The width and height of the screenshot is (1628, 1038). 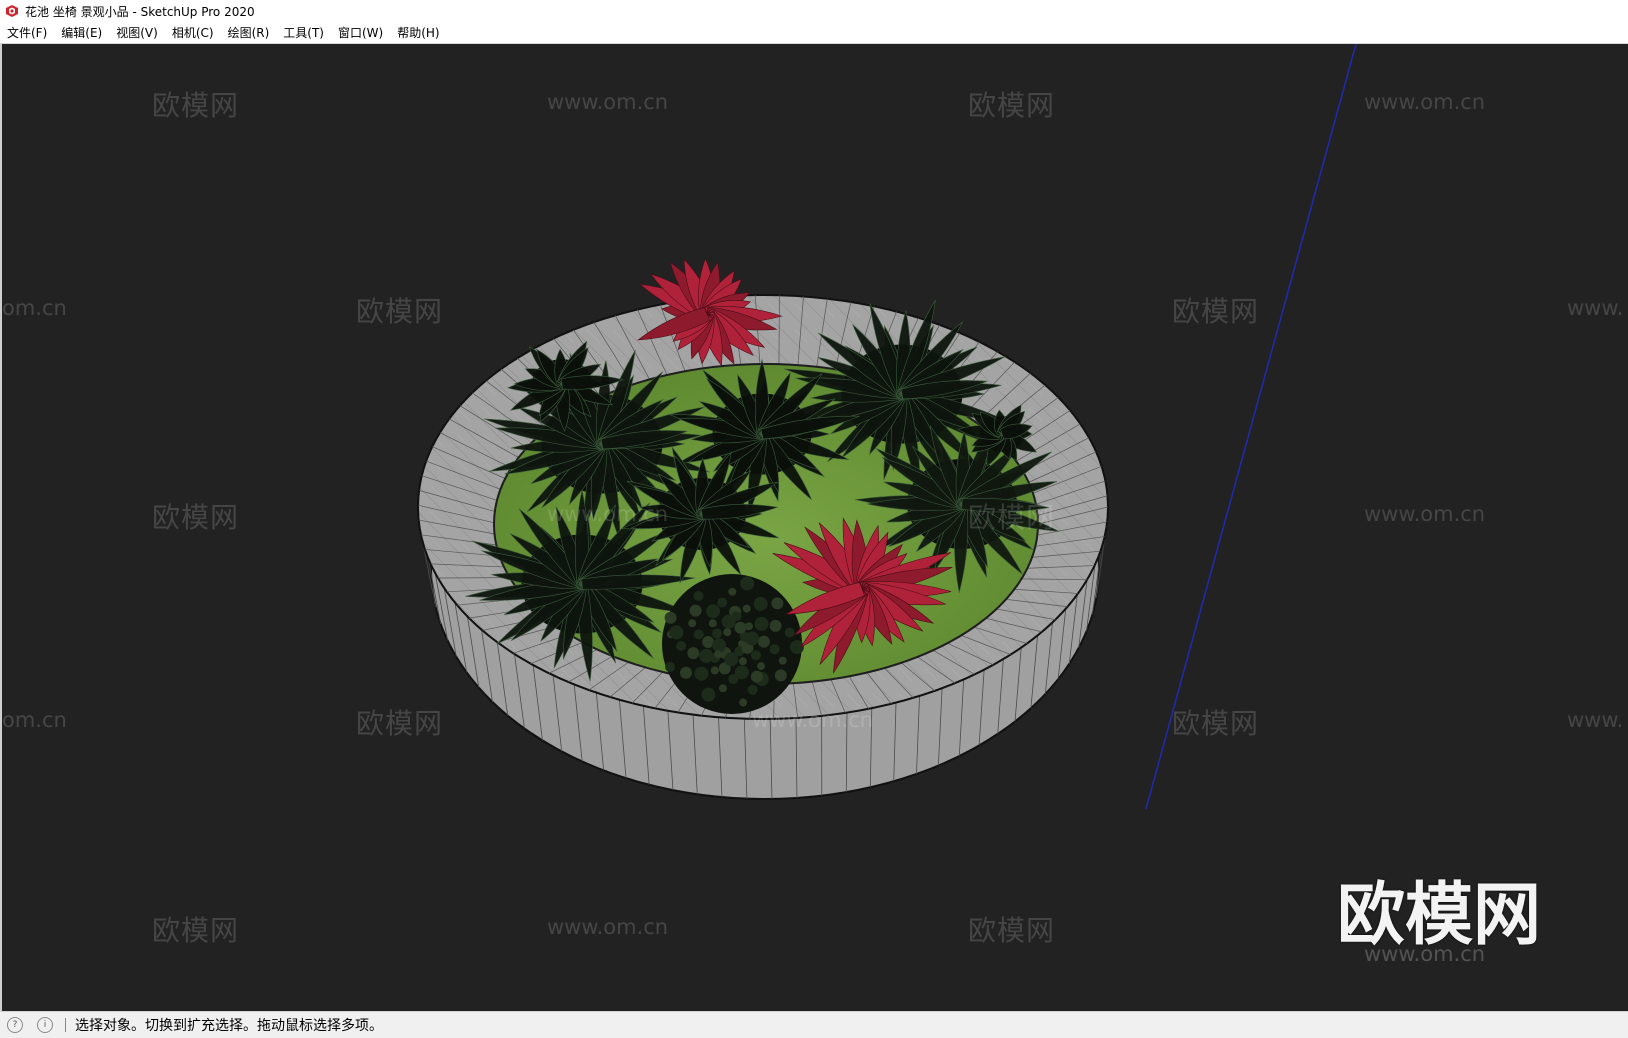 I want to click on blue-axis-line, so click(x=1251, y=426).